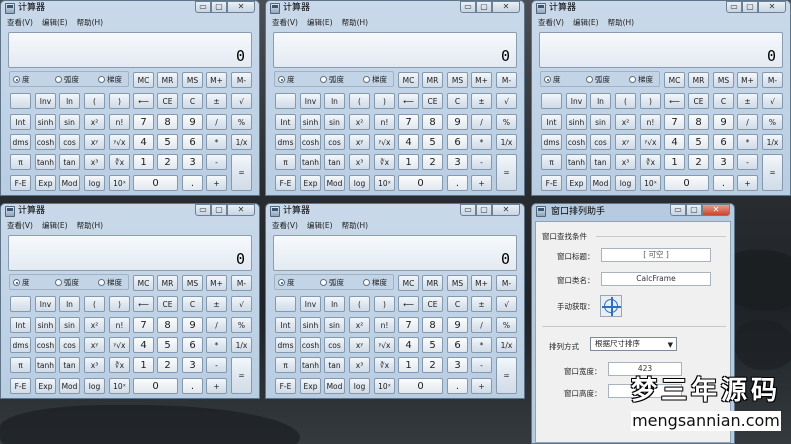 The width and height of the screenshot is (791, 444). I want to click on calc-key: Mod, so click(600, 183).